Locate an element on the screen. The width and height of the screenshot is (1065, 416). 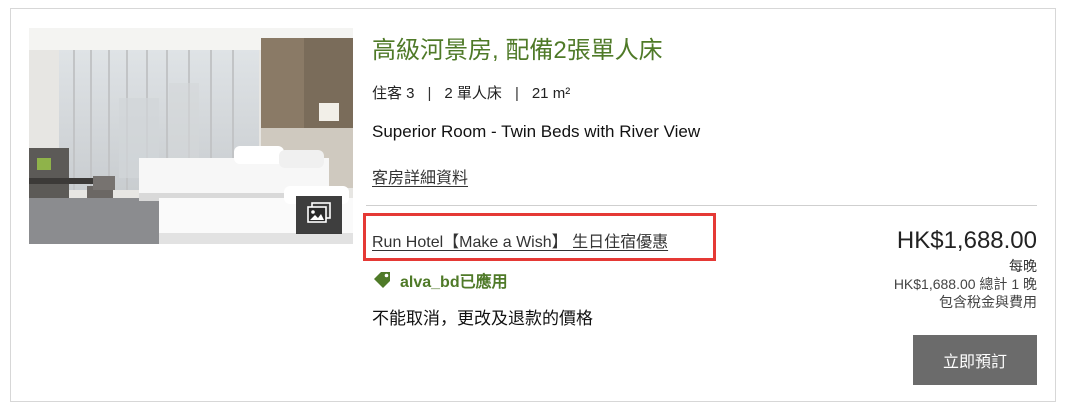
room-size: 21 m² is located at coordinates (551, 93).